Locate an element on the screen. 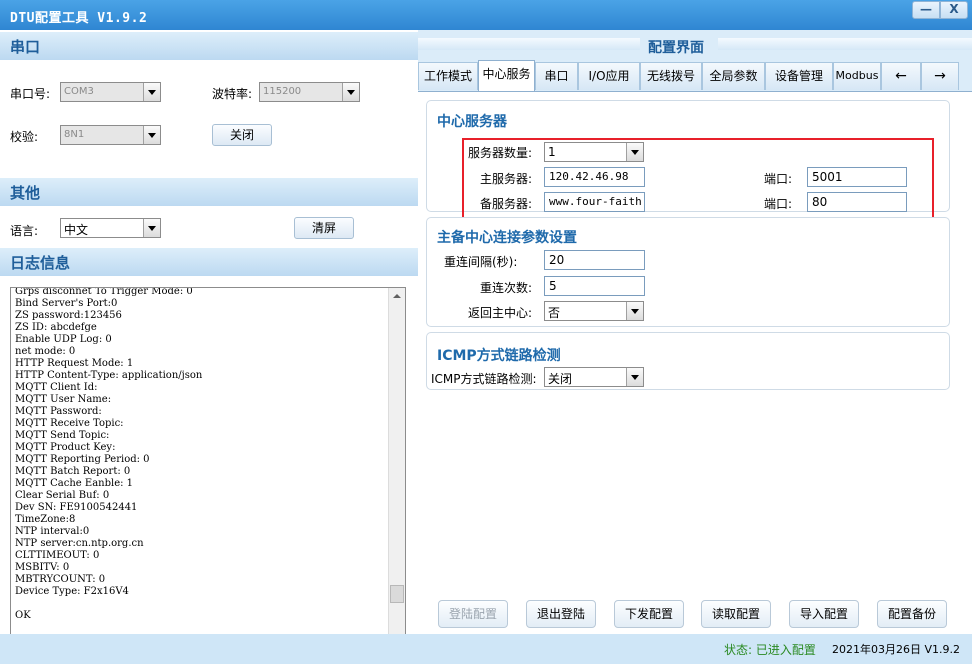 Image resolution: width=972 pixels, height=664 pixels. config-title-bar: 配置界面 is located at coordinates (695, 45).